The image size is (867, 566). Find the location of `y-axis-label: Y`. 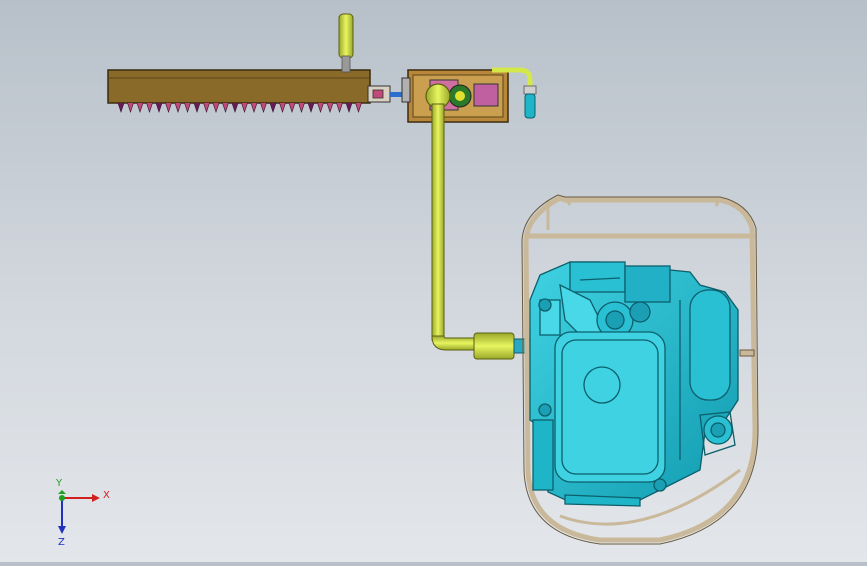

y-axis-label: Y is located at coordinates (59, 483).